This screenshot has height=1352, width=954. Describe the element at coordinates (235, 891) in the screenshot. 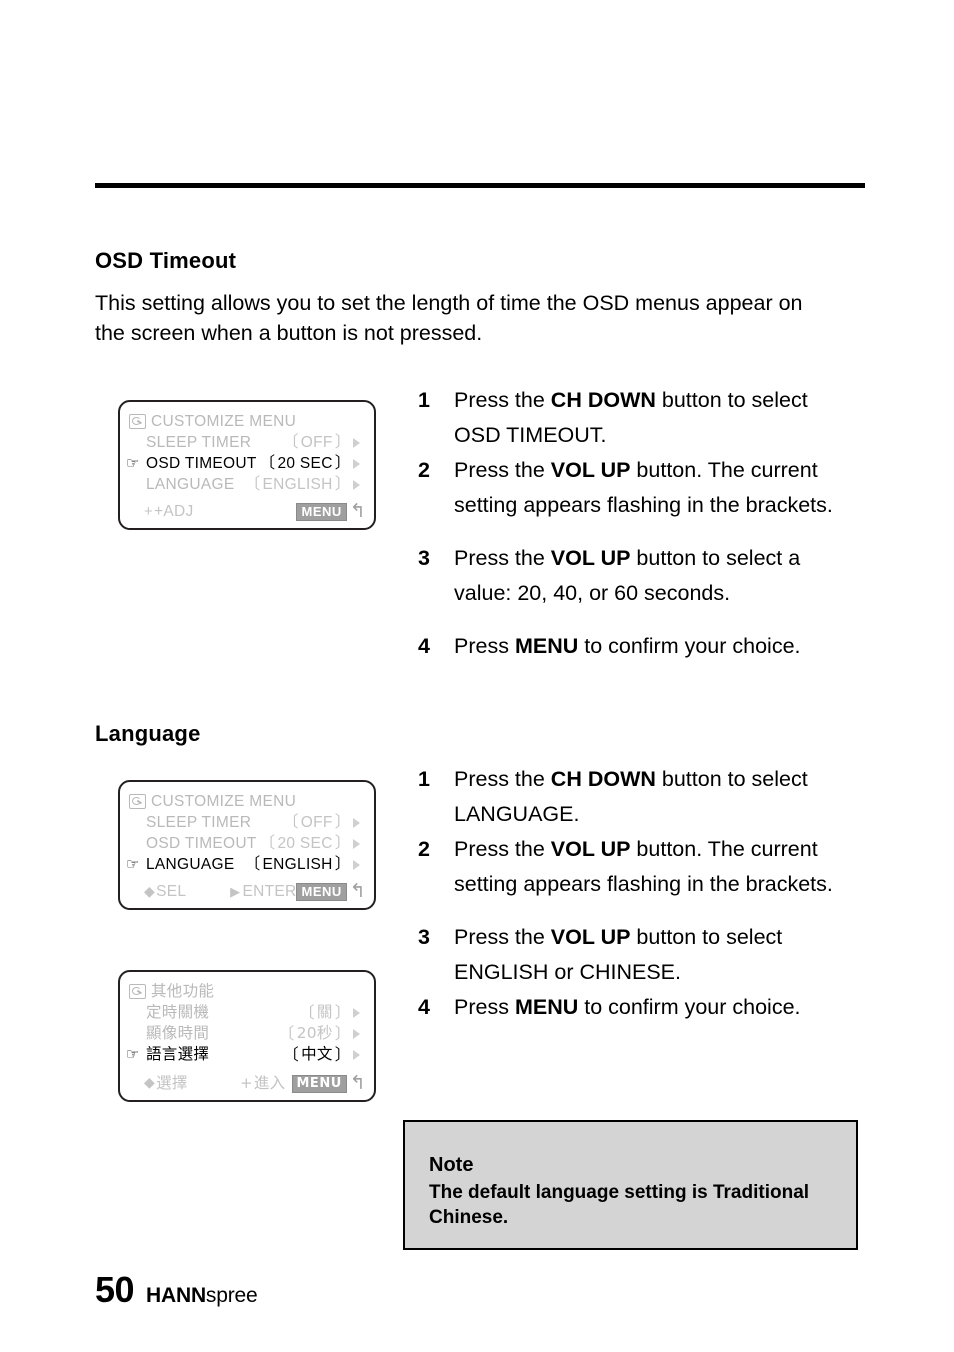

I see `play-right-icon: ▶` at that location.